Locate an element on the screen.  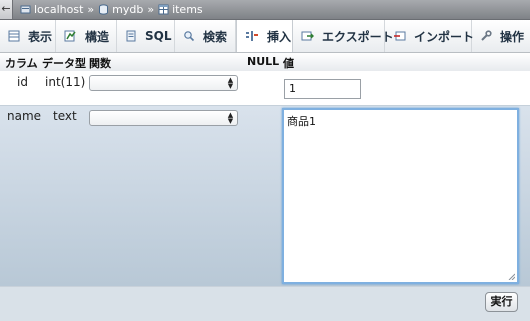
browse-icon is located at coordinates (14, 36).